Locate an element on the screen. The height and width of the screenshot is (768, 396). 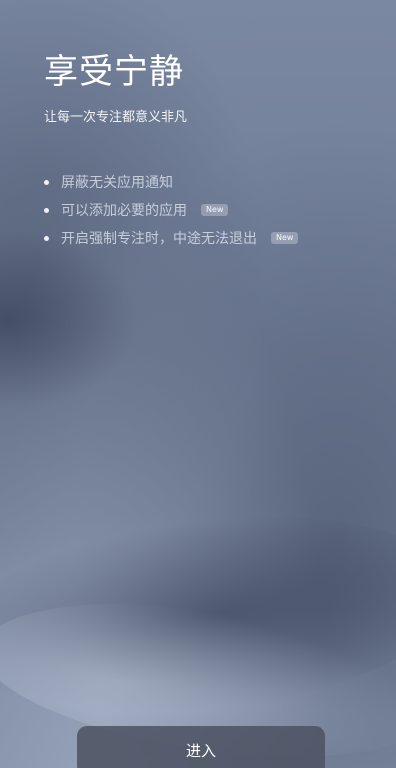
background-cloud is located at coordinates (70, 320).